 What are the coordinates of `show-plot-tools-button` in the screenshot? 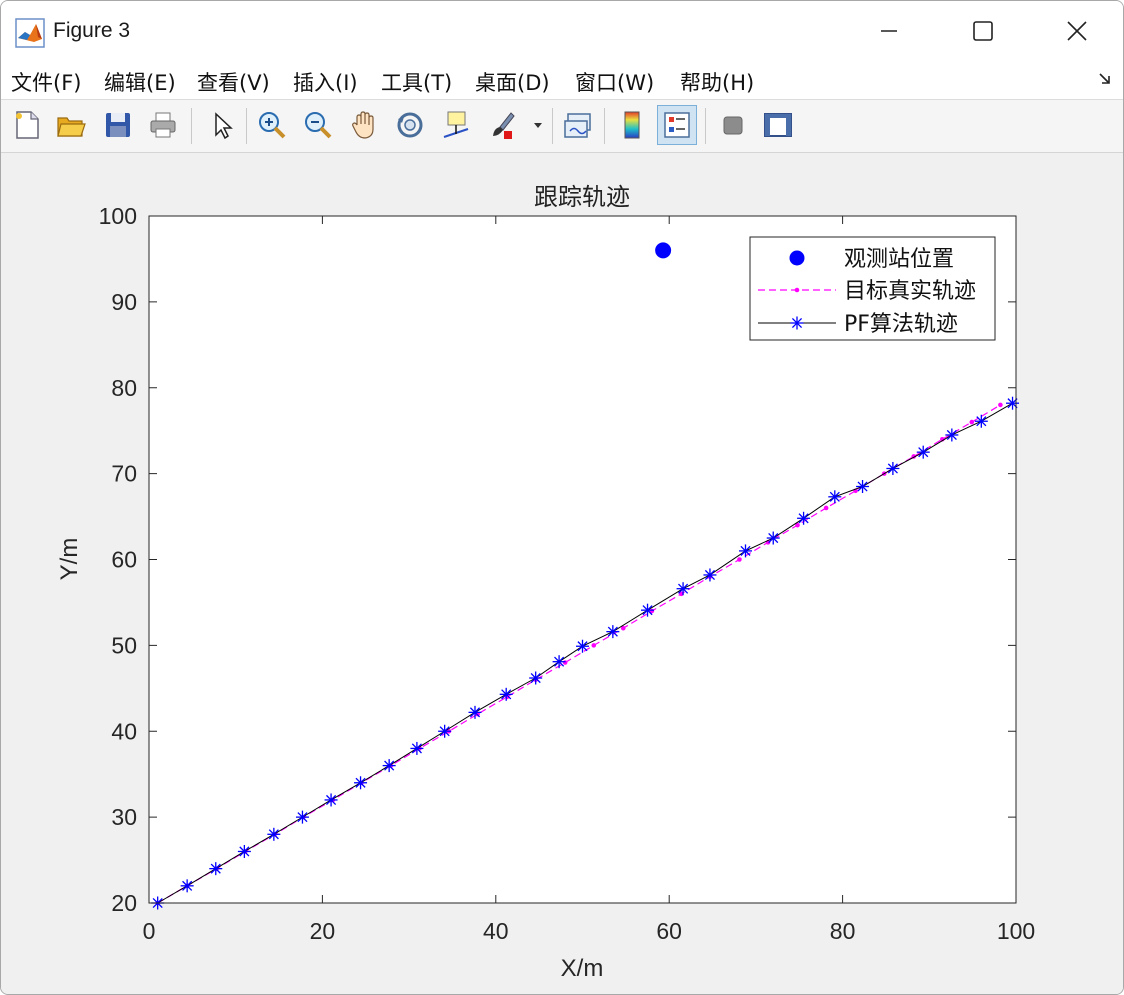 It's located at (778, 125).